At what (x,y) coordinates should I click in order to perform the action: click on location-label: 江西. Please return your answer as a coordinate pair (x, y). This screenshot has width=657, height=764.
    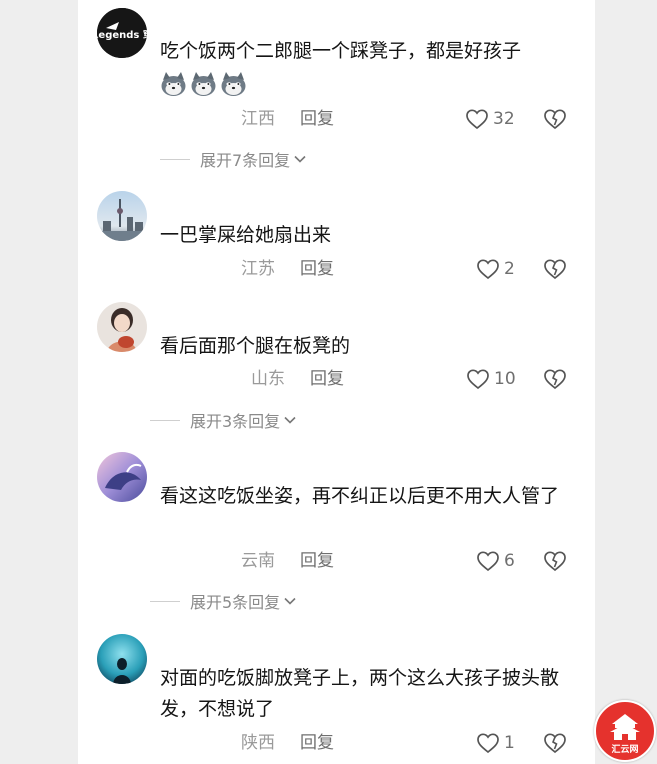
    Looking at the image, I should click on (258, 119).